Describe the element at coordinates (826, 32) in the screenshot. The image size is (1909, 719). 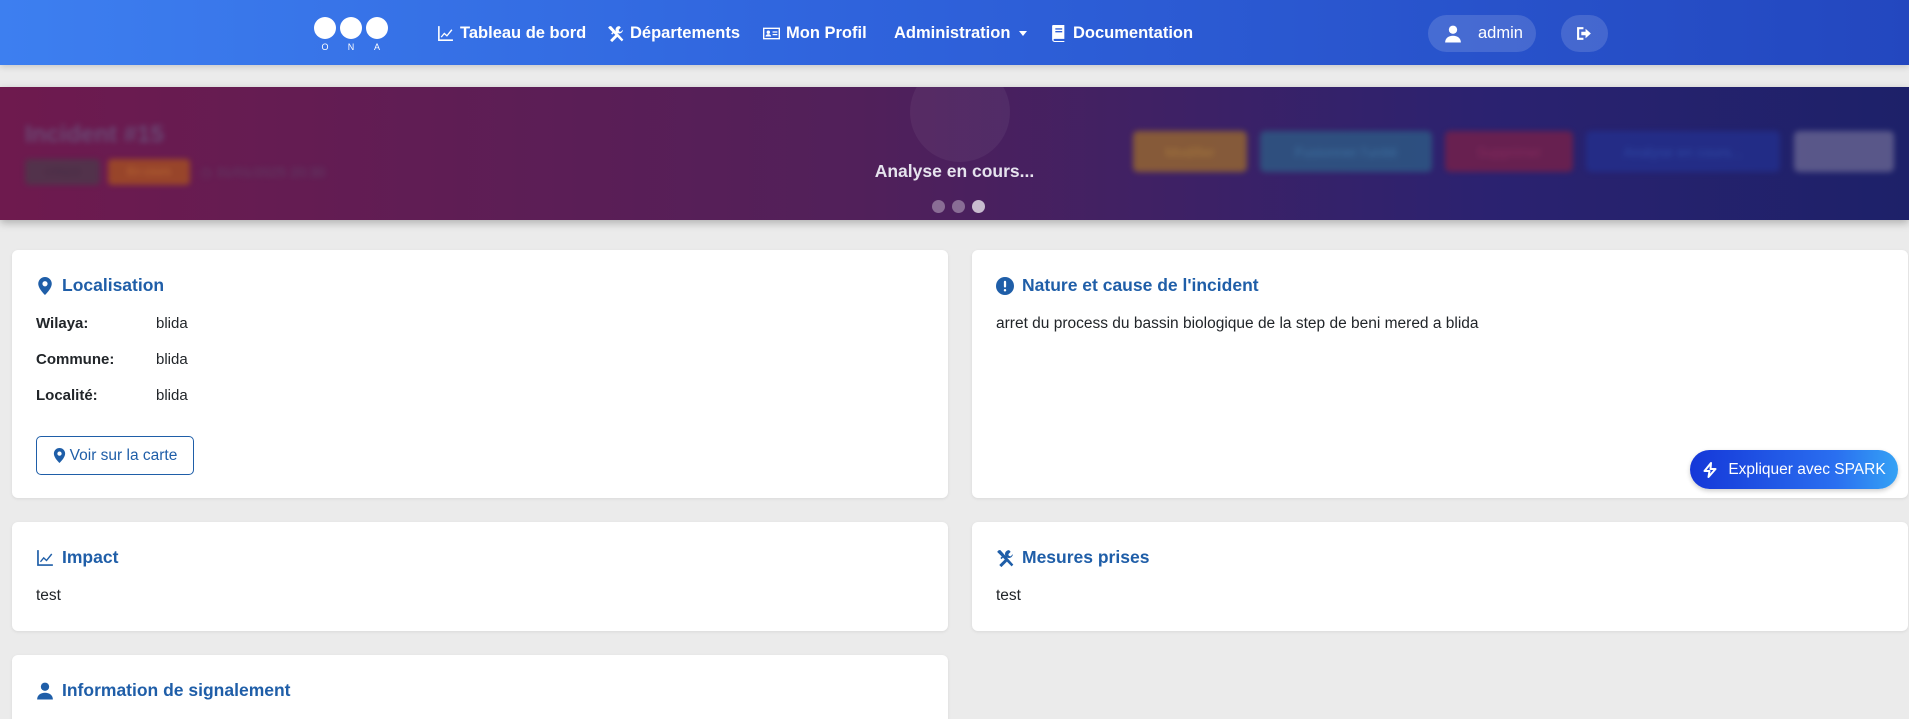
I see `nav-label: Mon Profil` at that location.